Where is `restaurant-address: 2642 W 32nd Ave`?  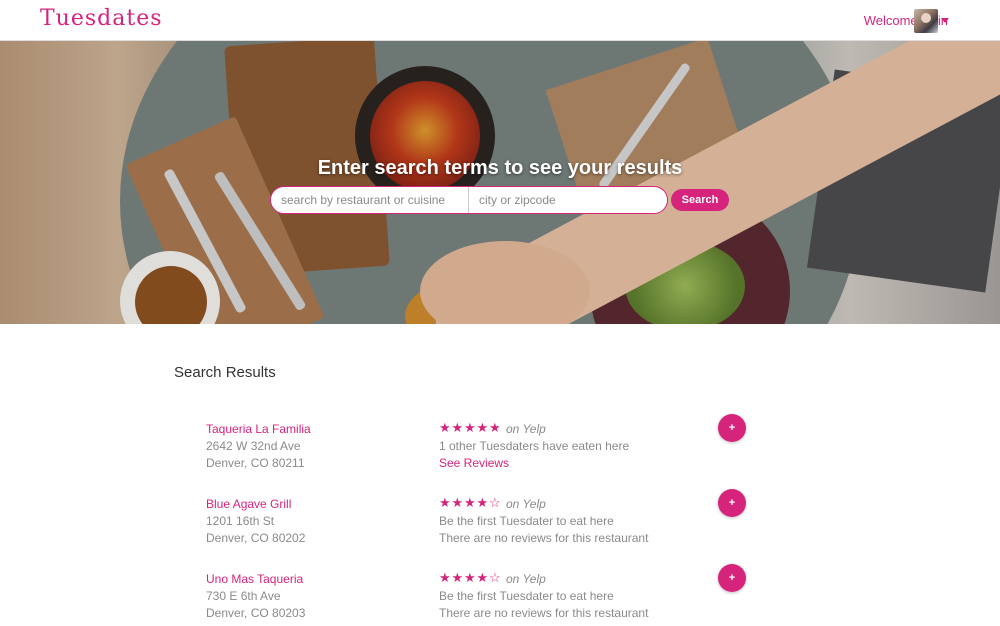
restaurant-address: 2642 W 32nd Ave is located at coordinates (253, 446).